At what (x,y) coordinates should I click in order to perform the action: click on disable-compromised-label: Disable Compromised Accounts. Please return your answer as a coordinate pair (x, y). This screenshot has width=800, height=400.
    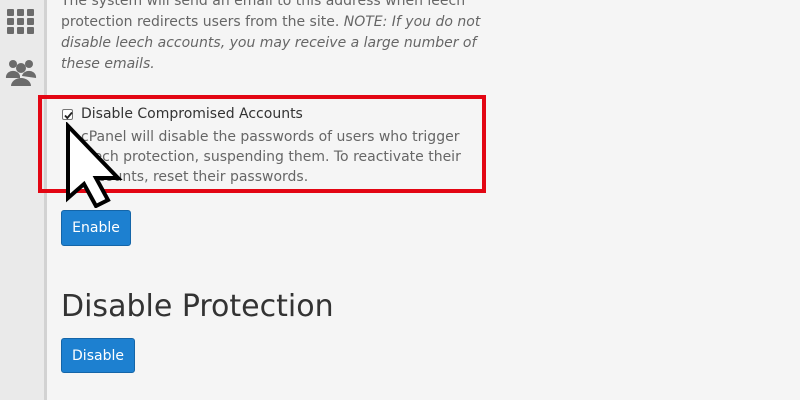
    Looking at the image, I should click on (192, 114).